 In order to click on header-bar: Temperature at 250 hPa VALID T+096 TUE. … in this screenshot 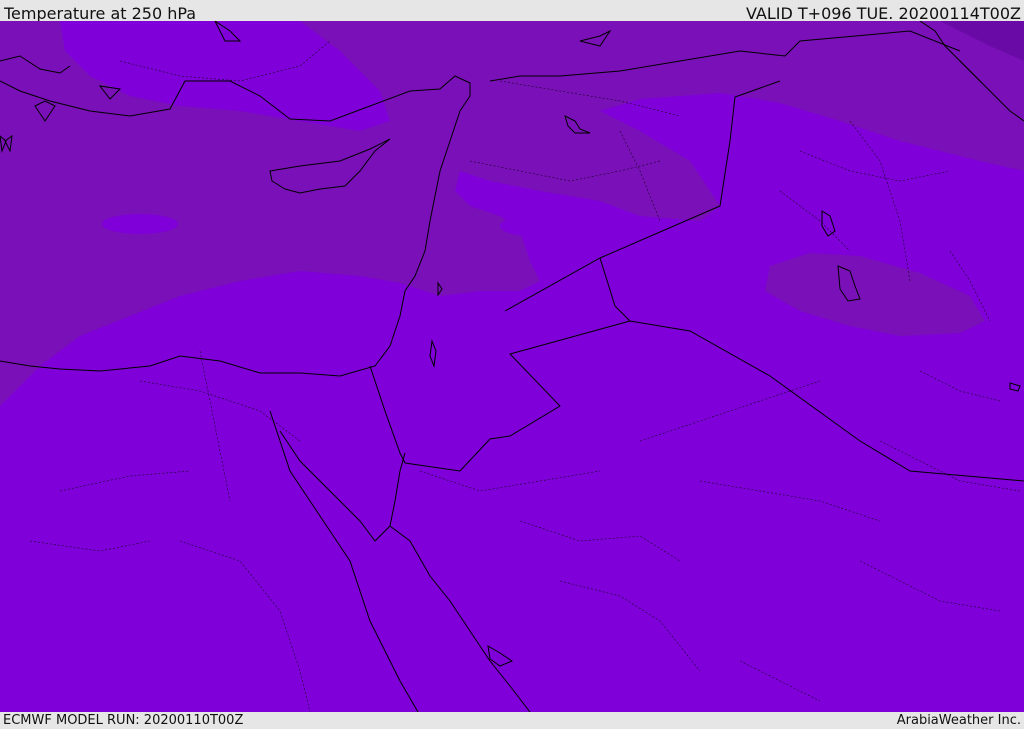, I will do `click(512, 11)`.